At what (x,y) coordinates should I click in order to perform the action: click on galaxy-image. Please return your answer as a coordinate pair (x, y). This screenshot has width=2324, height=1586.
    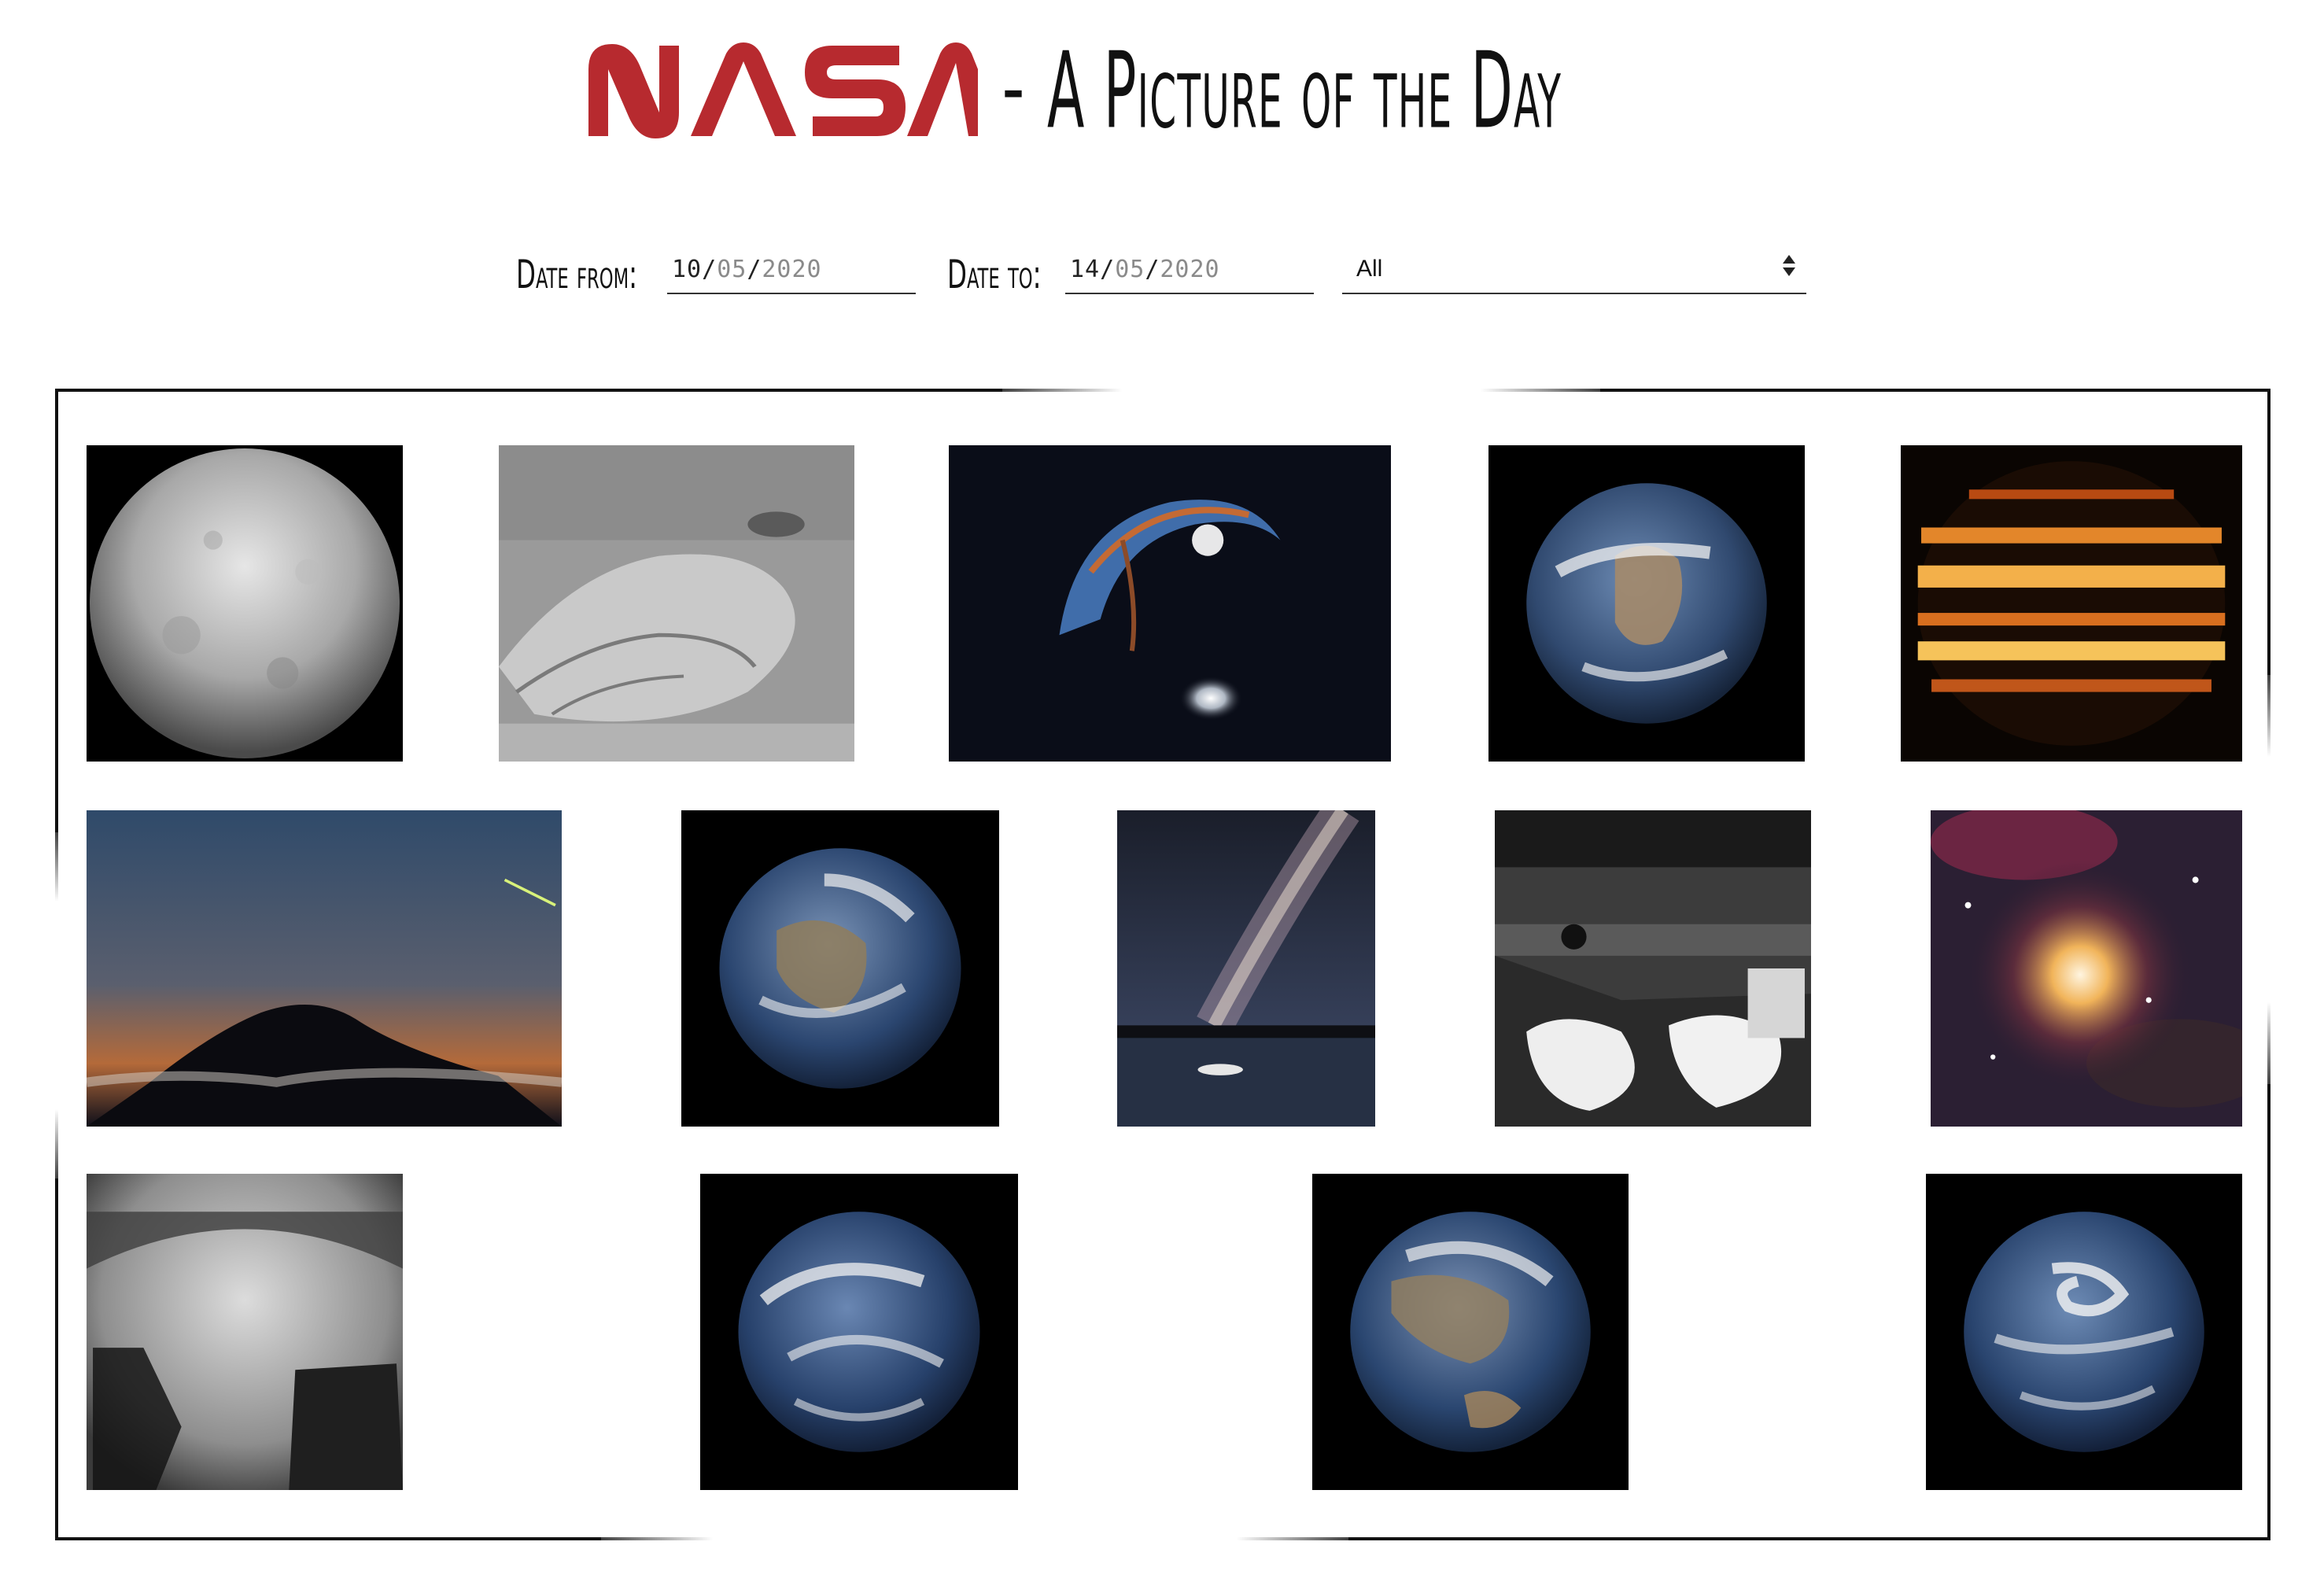
    Looking at the image, I should click on (1170, 603).